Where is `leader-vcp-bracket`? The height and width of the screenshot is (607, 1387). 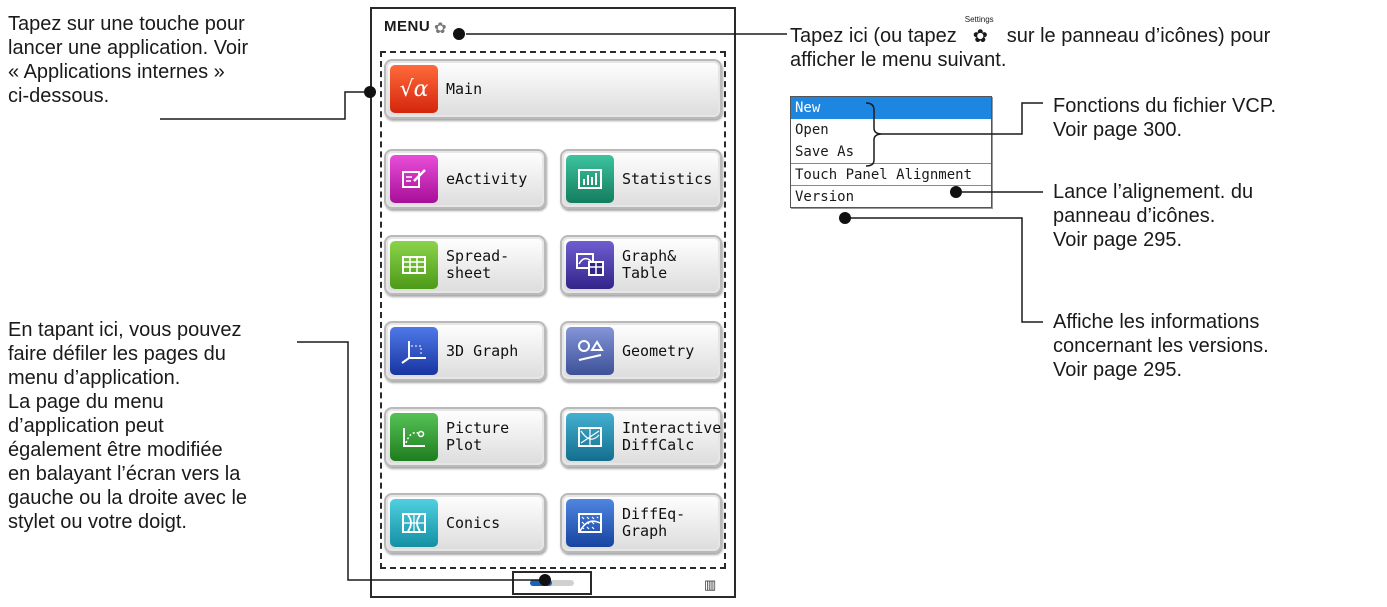 leader-vcp-bracket is located at coordinates (874, 134).